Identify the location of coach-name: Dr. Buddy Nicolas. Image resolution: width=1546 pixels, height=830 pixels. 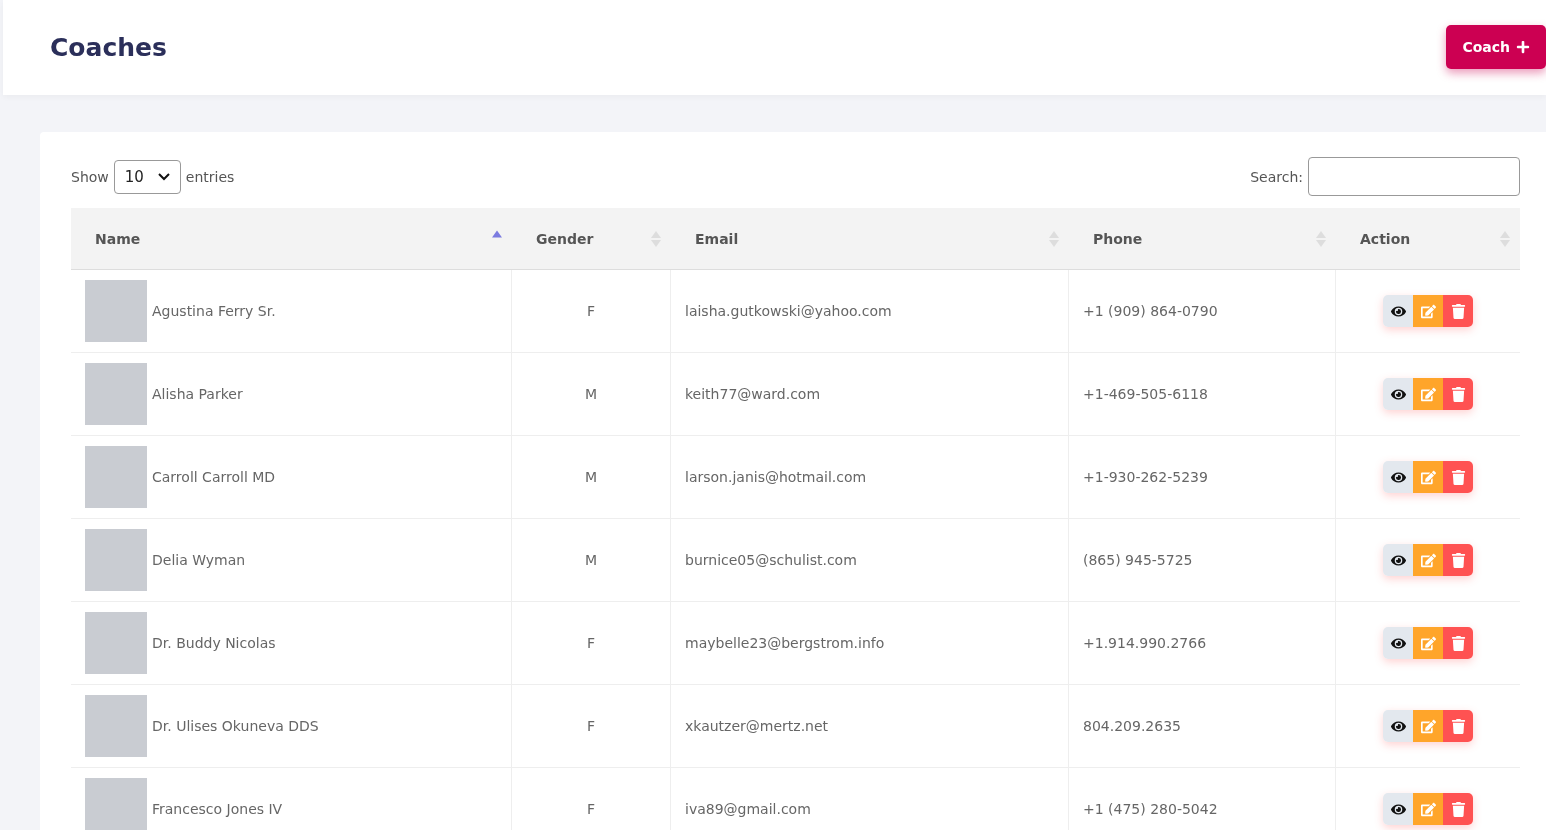
(214, 643).